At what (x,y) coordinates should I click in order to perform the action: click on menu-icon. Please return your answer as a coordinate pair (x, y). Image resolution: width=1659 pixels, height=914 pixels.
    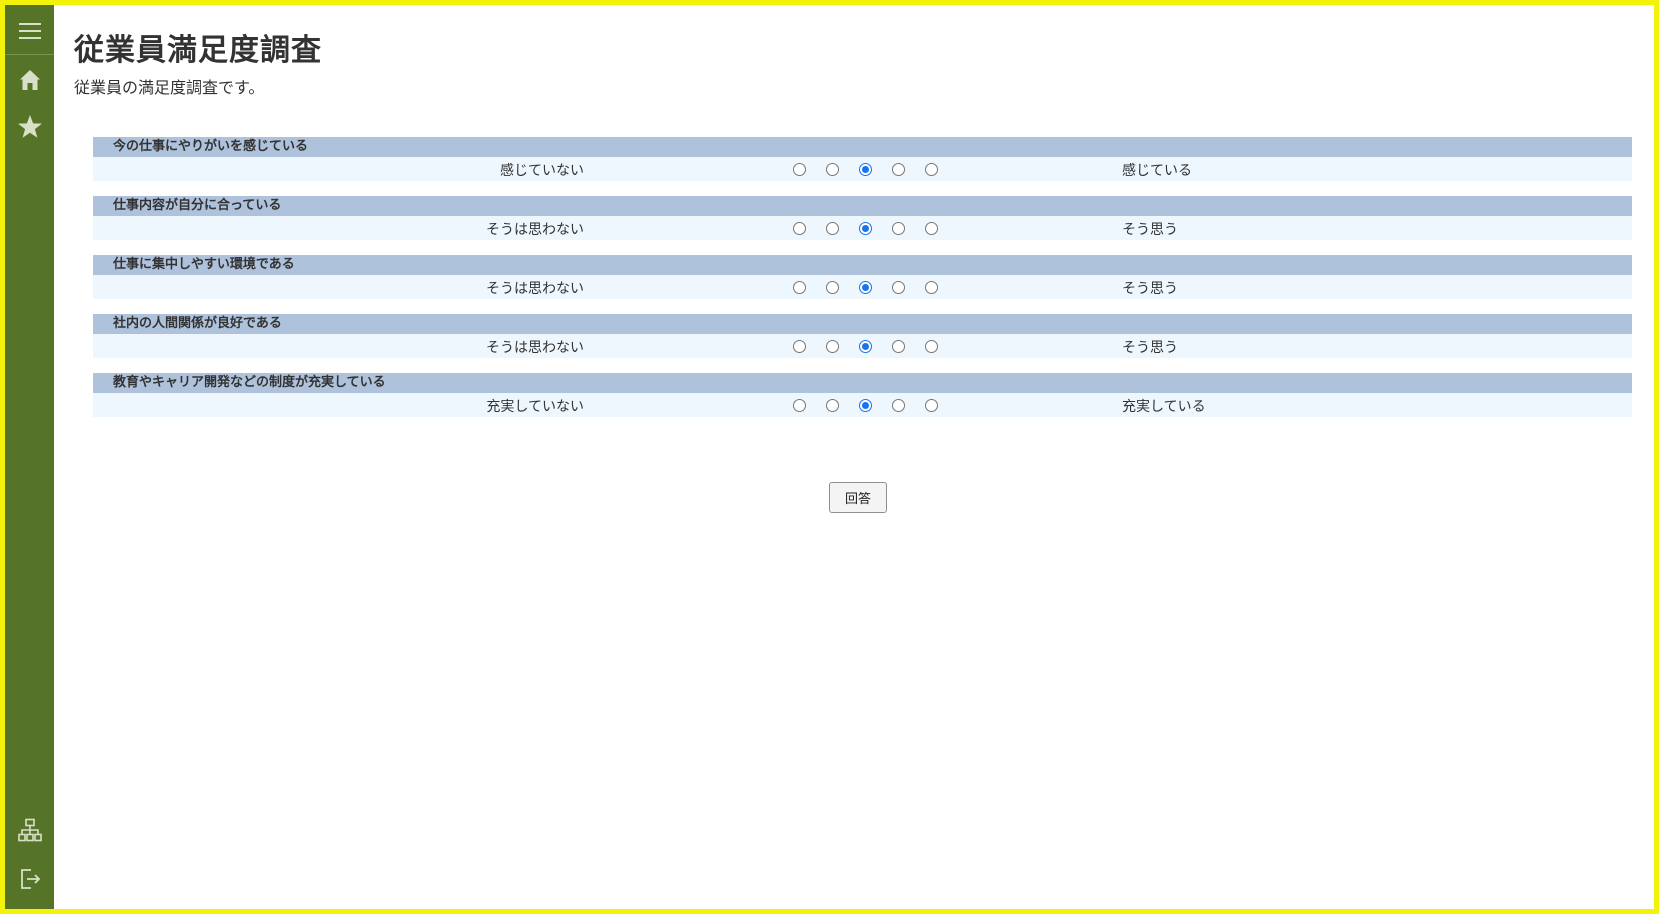
    Looking at the image, I should click on (29, 31).